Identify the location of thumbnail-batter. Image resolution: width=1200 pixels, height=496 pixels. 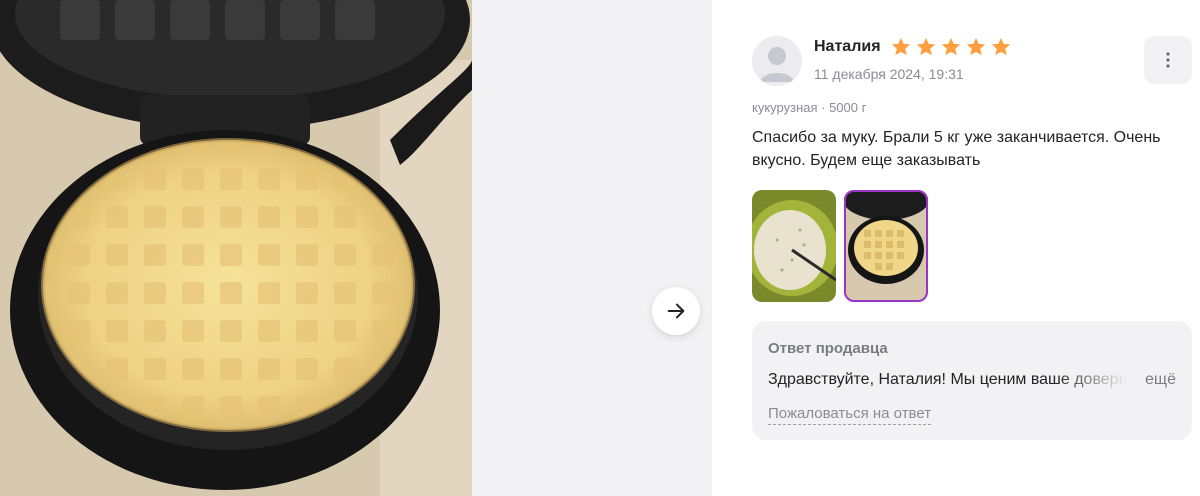
(794, 246).